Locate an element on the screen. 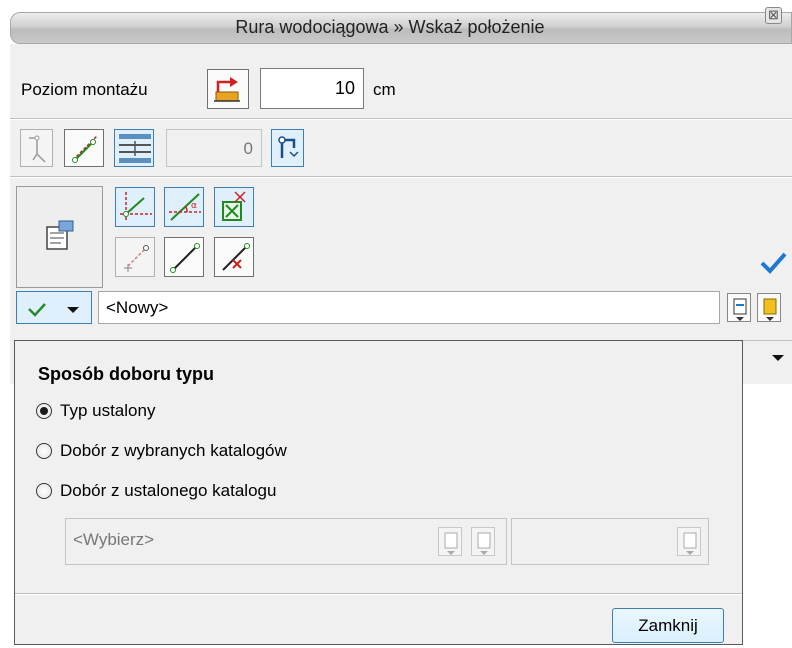 This screenshot has width=792, height=648. diagonal-line-icon is located at coordinates (85, 149).